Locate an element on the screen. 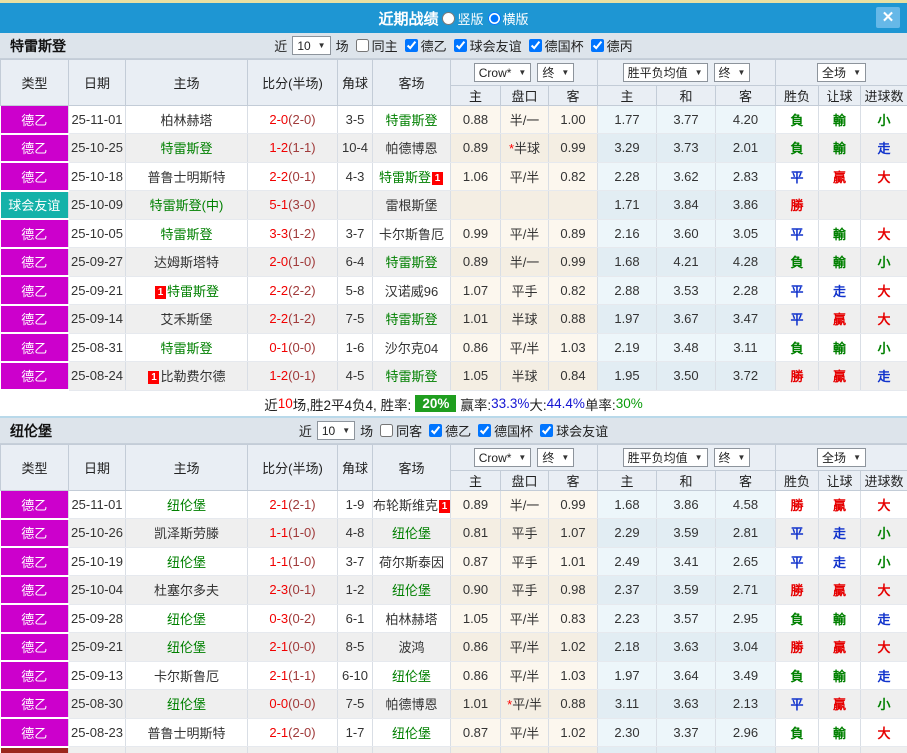 This screenshot has width=907, height=753. corner-cell: 5-8 is located at coordinates (355, 290).